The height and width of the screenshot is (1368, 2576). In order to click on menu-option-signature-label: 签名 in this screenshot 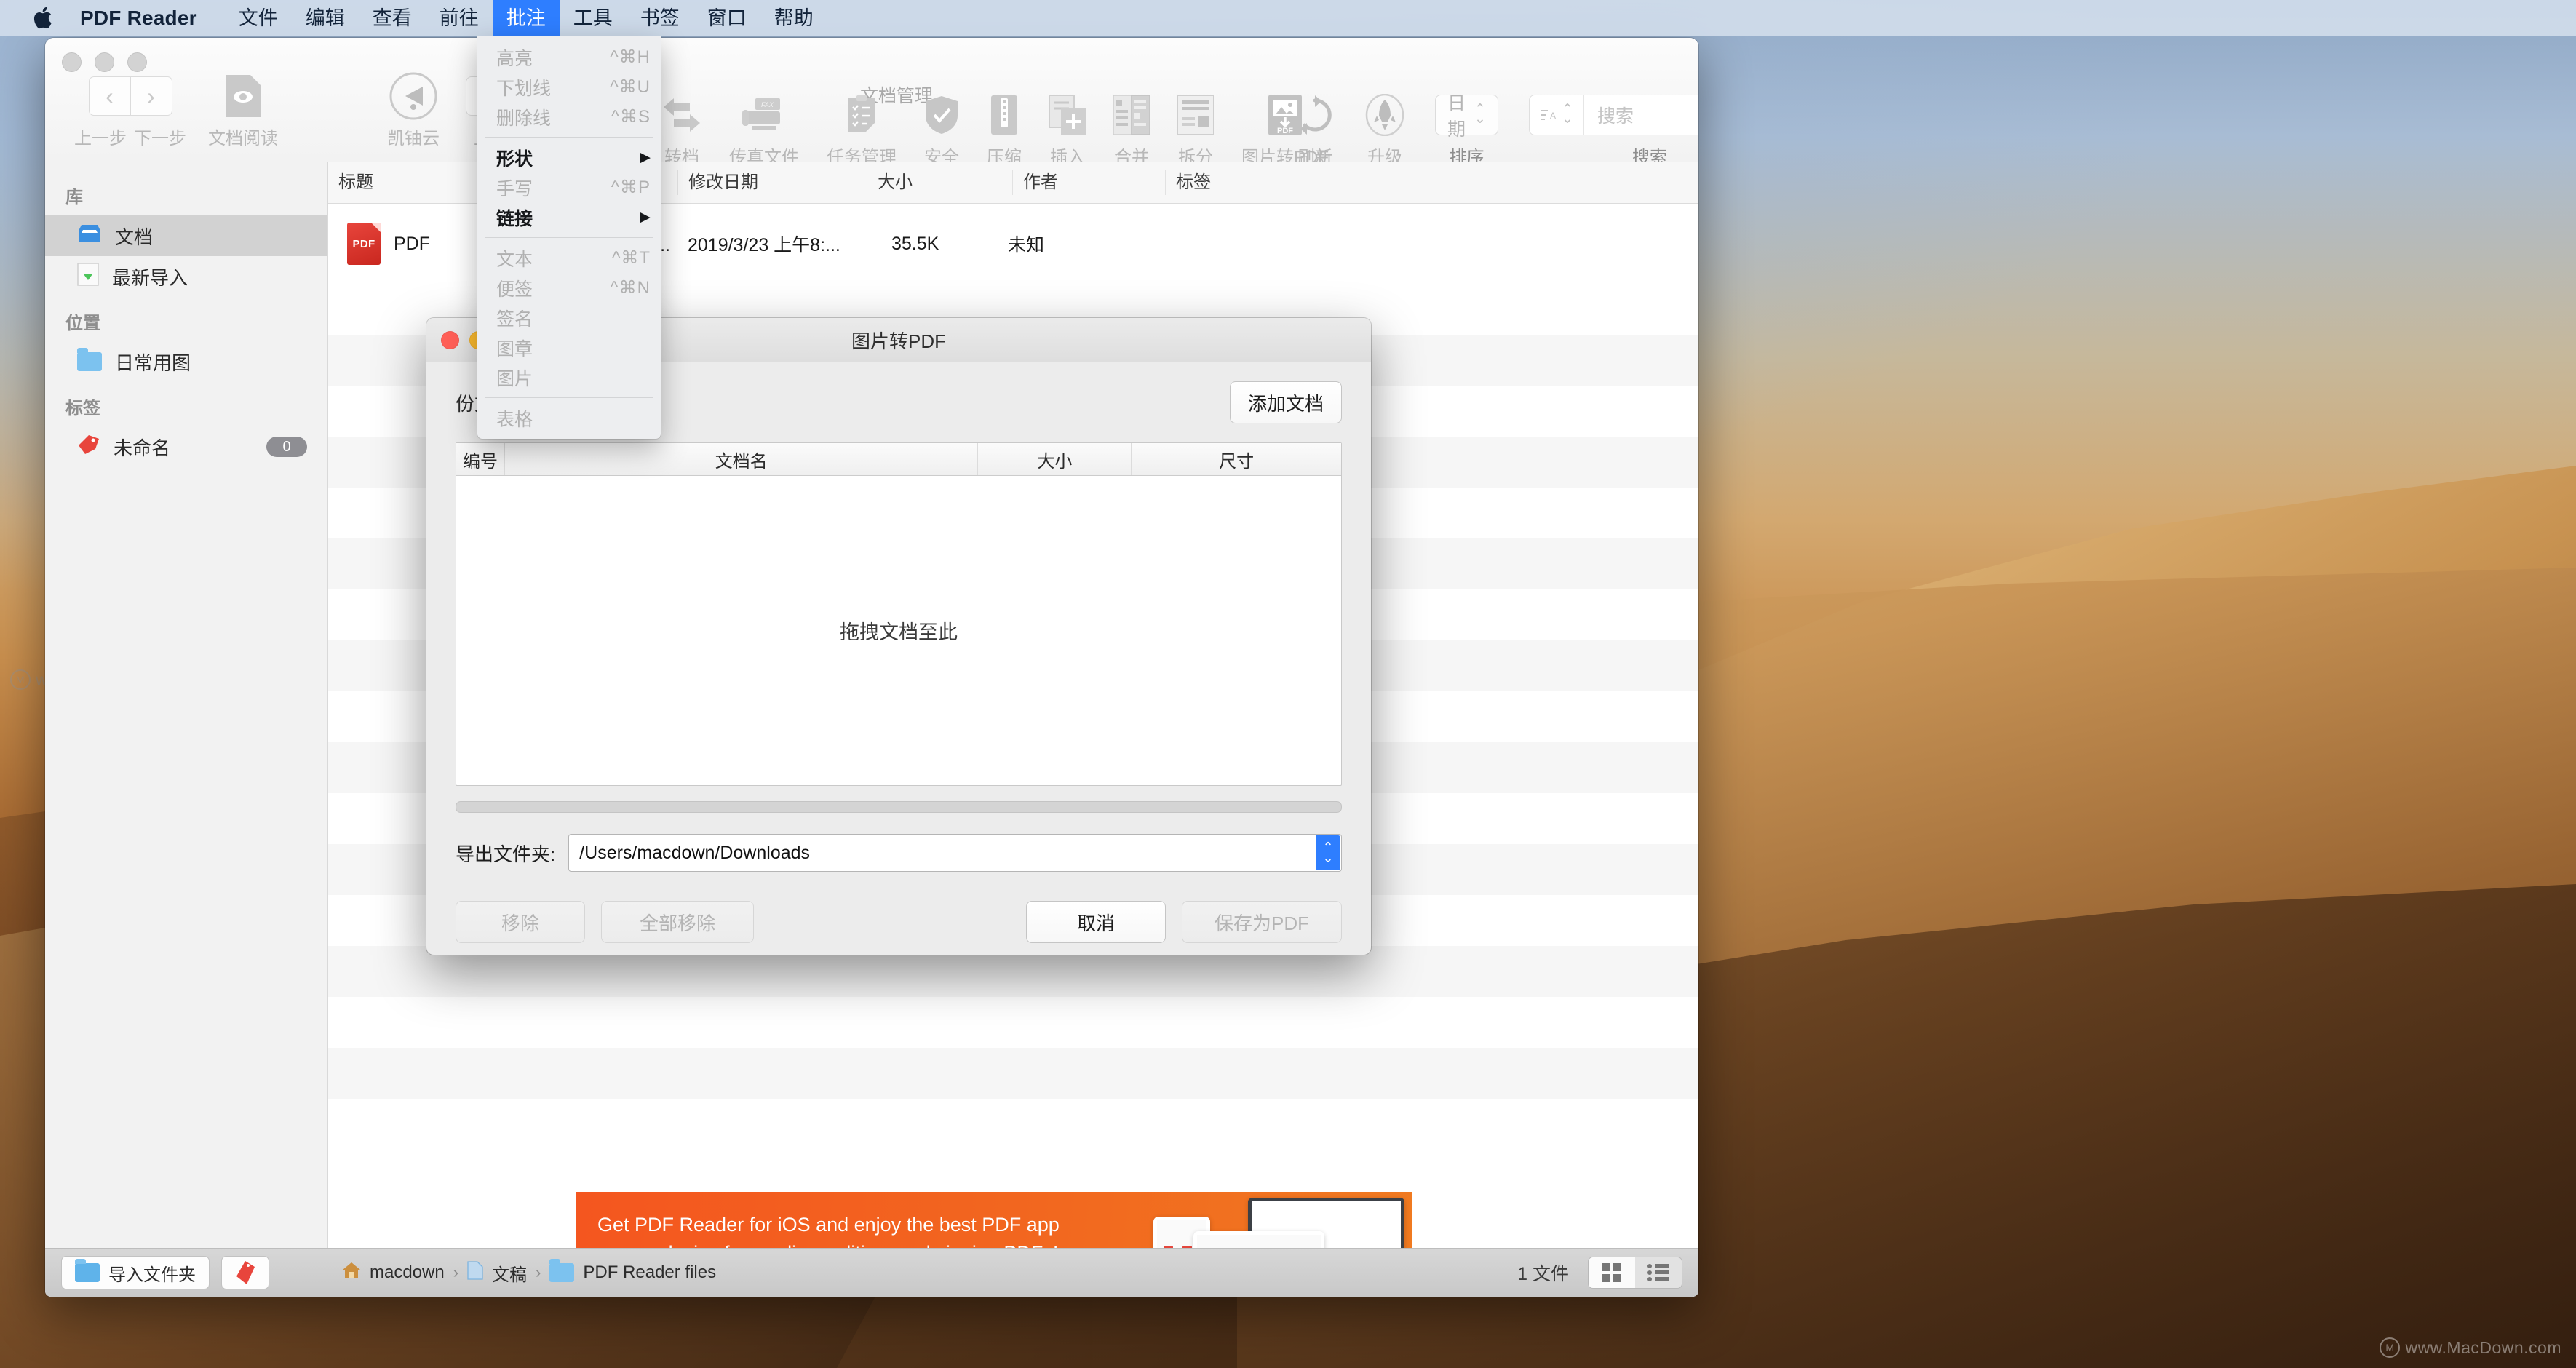, I will do `click(514, 319)`.